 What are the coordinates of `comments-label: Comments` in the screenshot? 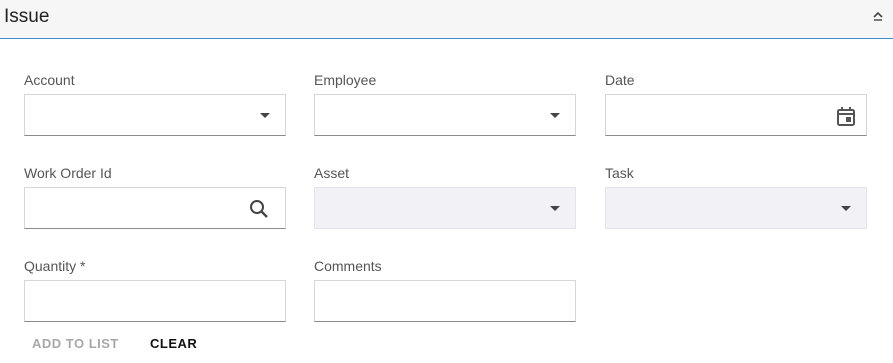 It's located at (348, 266).